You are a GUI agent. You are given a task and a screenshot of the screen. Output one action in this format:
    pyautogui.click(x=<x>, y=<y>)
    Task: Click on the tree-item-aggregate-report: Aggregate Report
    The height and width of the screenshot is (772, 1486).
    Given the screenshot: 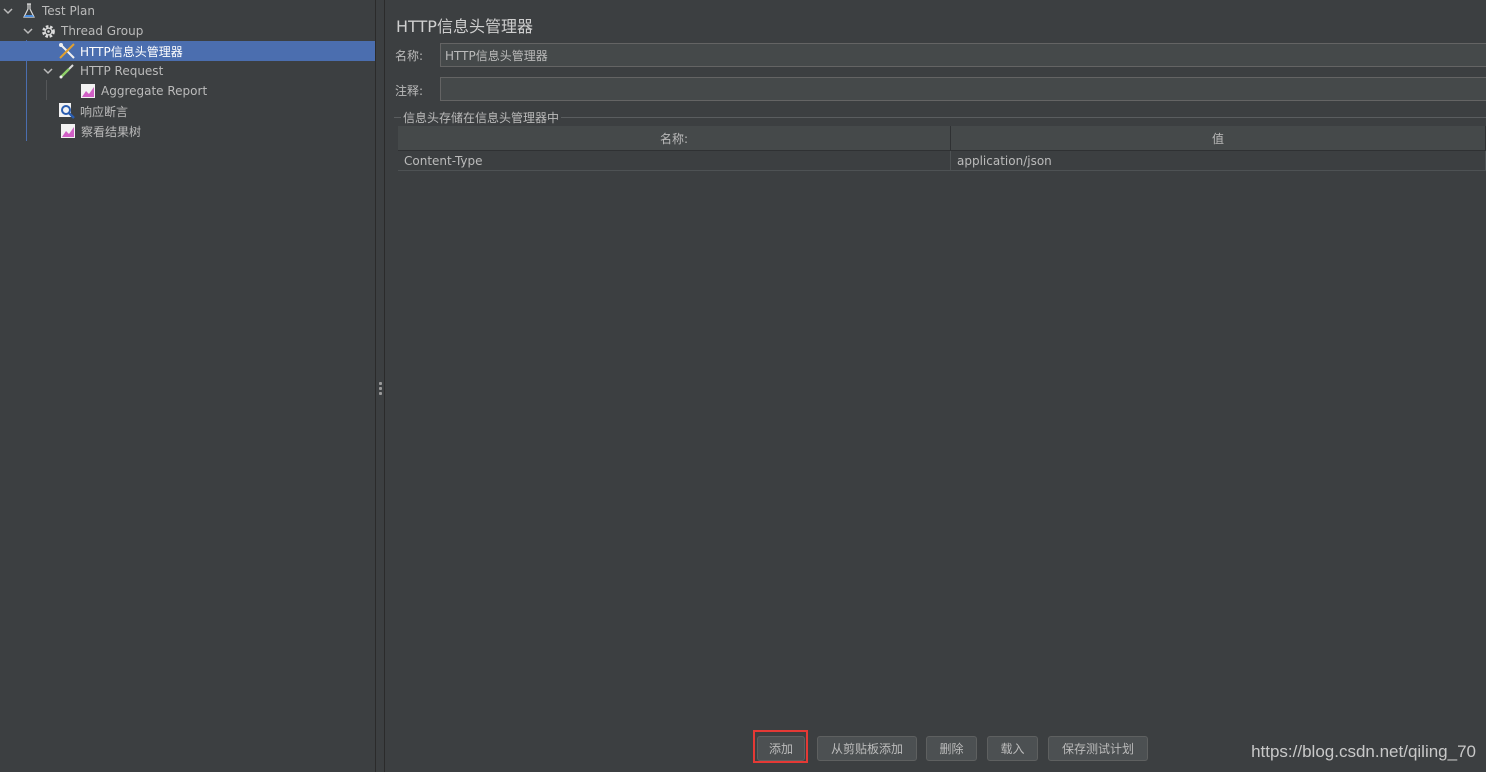 What is the action you would take?
    pyautogui.click(x=187, y=91)
    